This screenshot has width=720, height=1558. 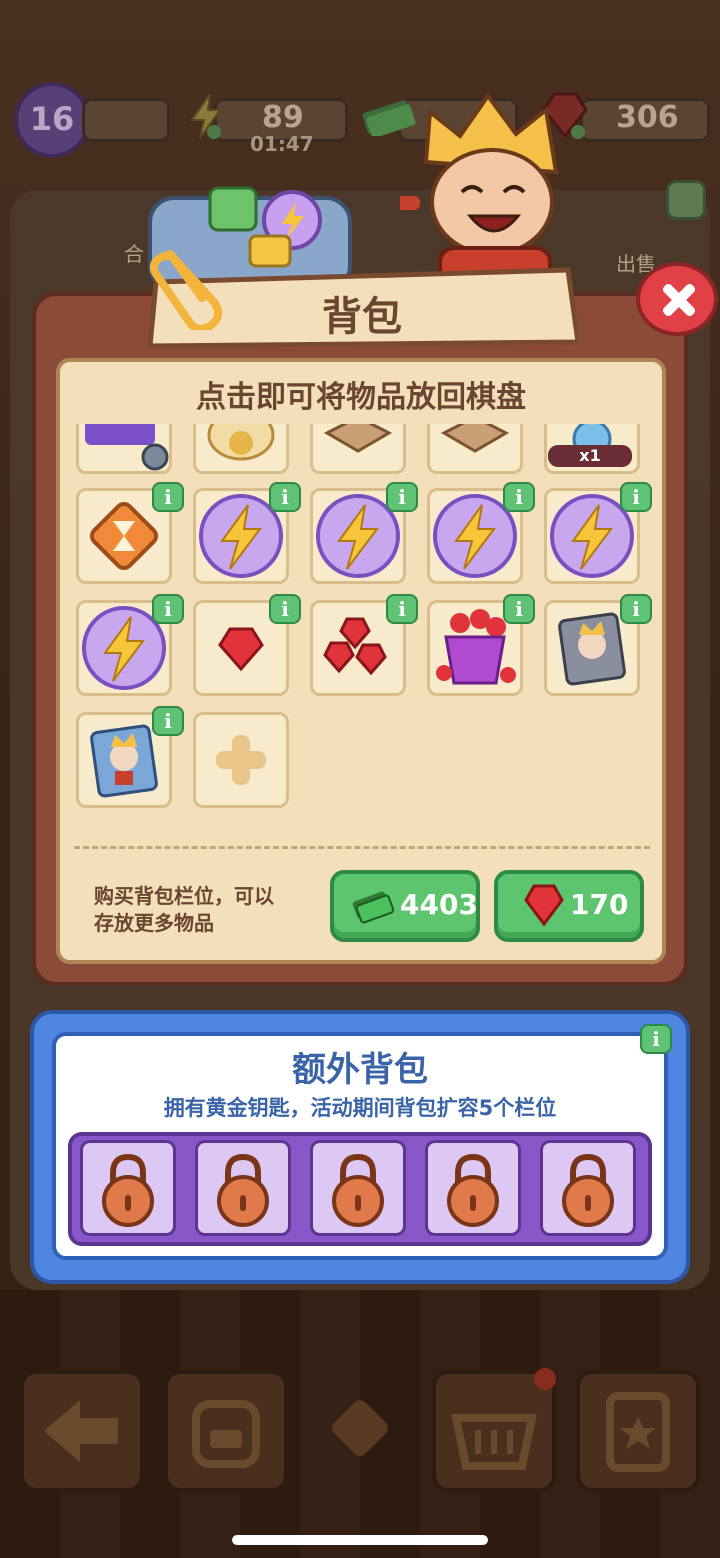 I want to click on clipboard-star-icon, so click(x=638, y=1432).